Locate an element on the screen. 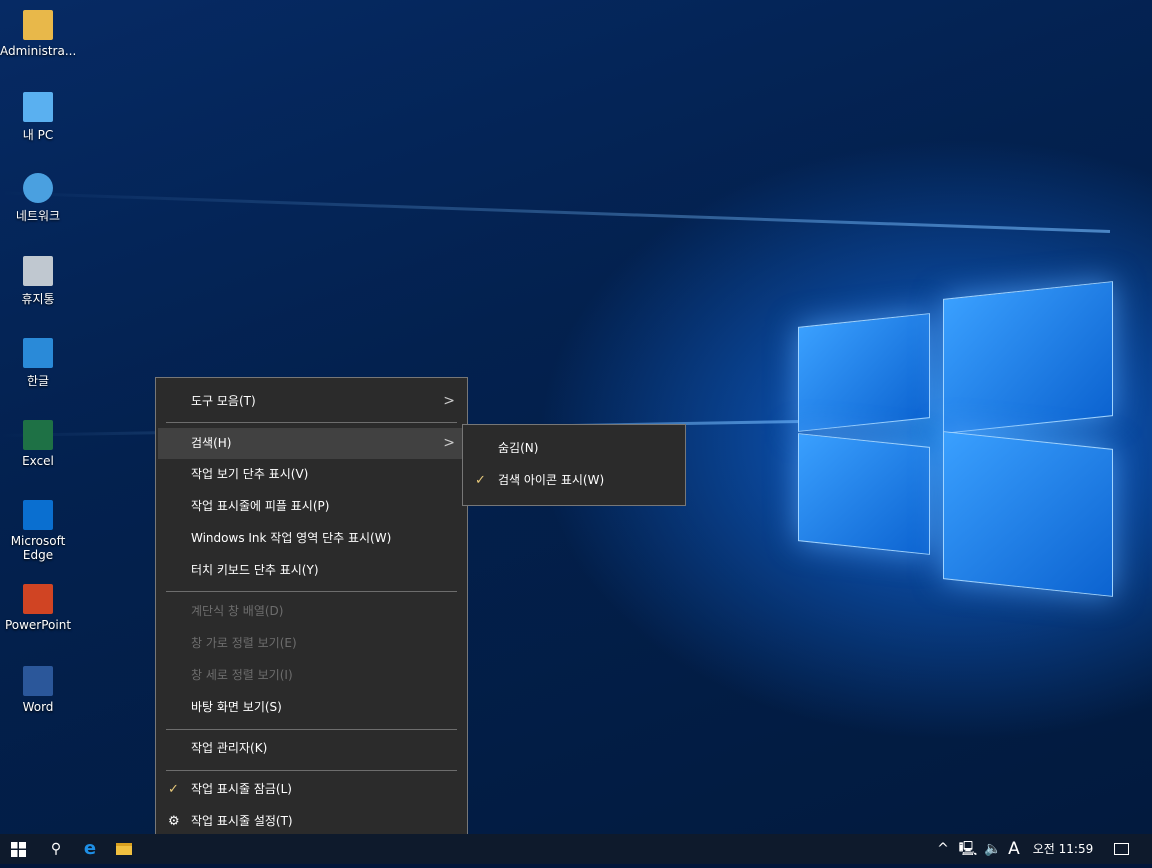  gear-icon: ⚙ is located at coordinates (174, 821).